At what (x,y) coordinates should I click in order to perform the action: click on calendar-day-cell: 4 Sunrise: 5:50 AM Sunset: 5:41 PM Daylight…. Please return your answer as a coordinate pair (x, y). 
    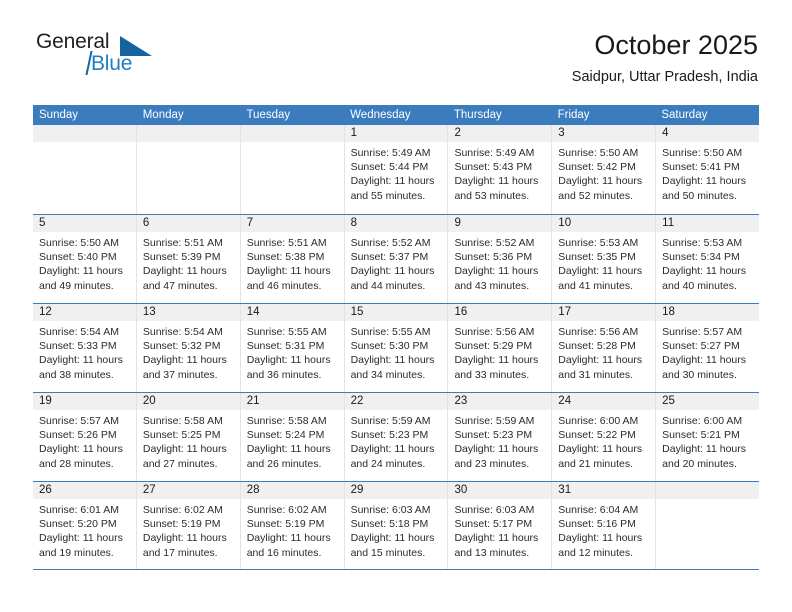
    Looking at the image, I should click on (708, 169).